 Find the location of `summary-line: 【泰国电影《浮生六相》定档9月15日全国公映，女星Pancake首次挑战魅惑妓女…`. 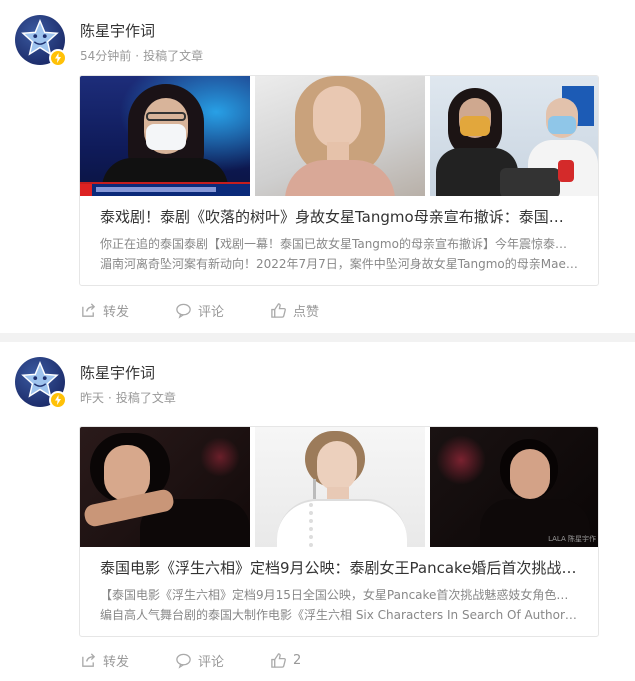

summary-line: 【泰国电影《浮生六相》定档9月15日全国公映，女星Pancake首次挑战魅惑妓女… is located at coordinates (339, 595).